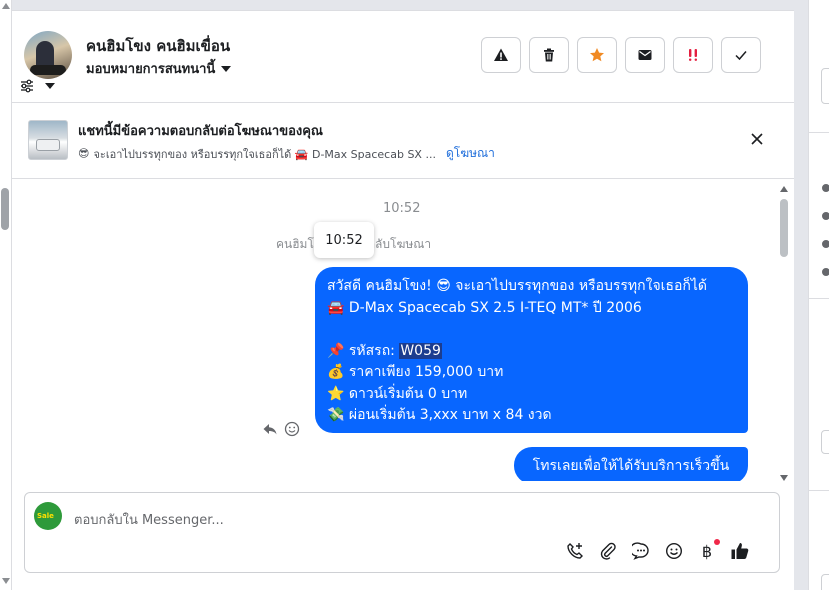  I want to click on star-icon, so click(597, 55).